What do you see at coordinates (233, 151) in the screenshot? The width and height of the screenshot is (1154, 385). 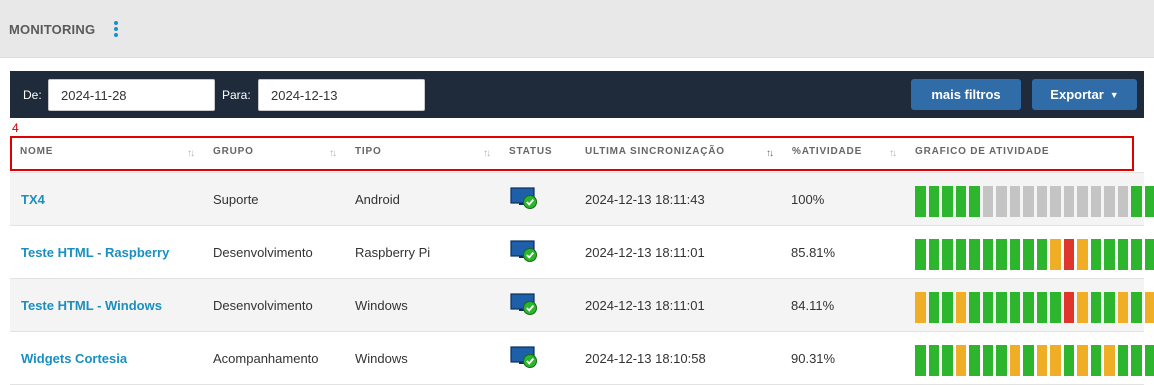 I see `column-header-grupo: GRUPO` at bounding box center [233, 151].